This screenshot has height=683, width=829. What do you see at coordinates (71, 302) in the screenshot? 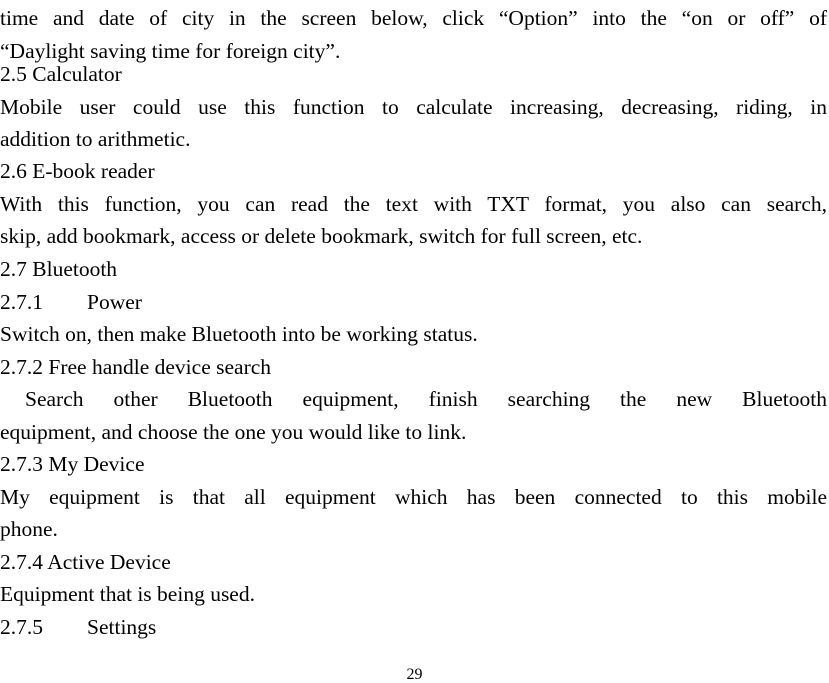
I see `heading-power: 2.7.1 Power` at bounding box center [71, 302].